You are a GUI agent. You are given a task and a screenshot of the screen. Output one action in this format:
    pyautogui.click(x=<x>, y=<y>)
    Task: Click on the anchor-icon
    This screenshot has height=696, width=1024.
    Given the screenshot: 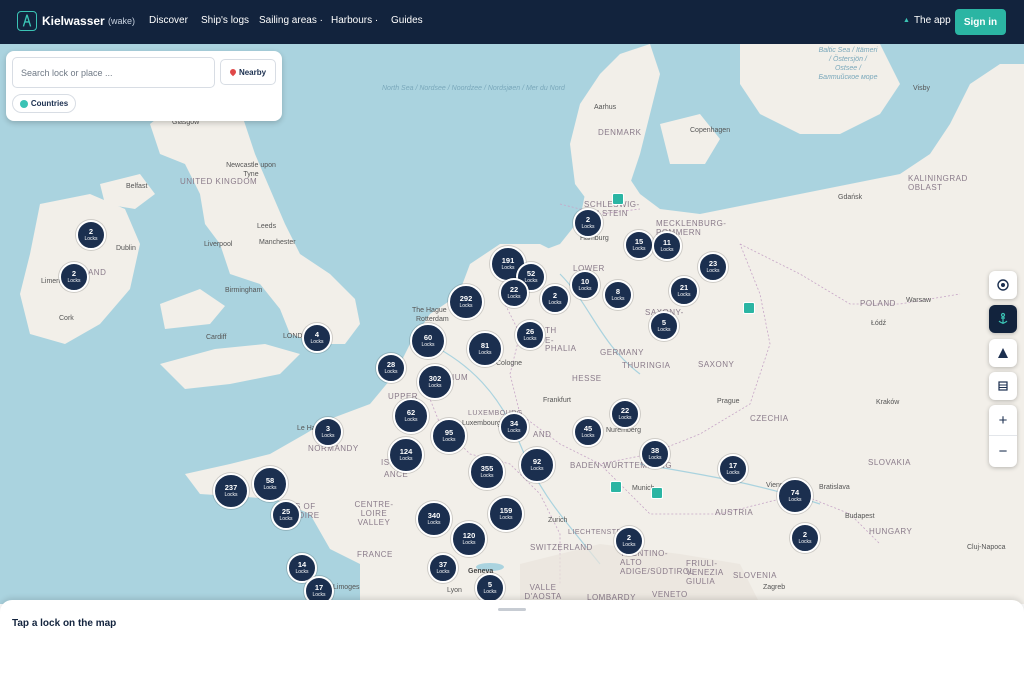 What is the action you would take?
    pyautogui.click(x=1003, y=318)
    